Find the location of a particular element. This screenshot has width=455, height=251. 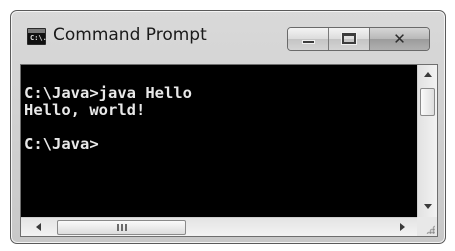

close-button: ✕ is located at coordinates (399, 39).